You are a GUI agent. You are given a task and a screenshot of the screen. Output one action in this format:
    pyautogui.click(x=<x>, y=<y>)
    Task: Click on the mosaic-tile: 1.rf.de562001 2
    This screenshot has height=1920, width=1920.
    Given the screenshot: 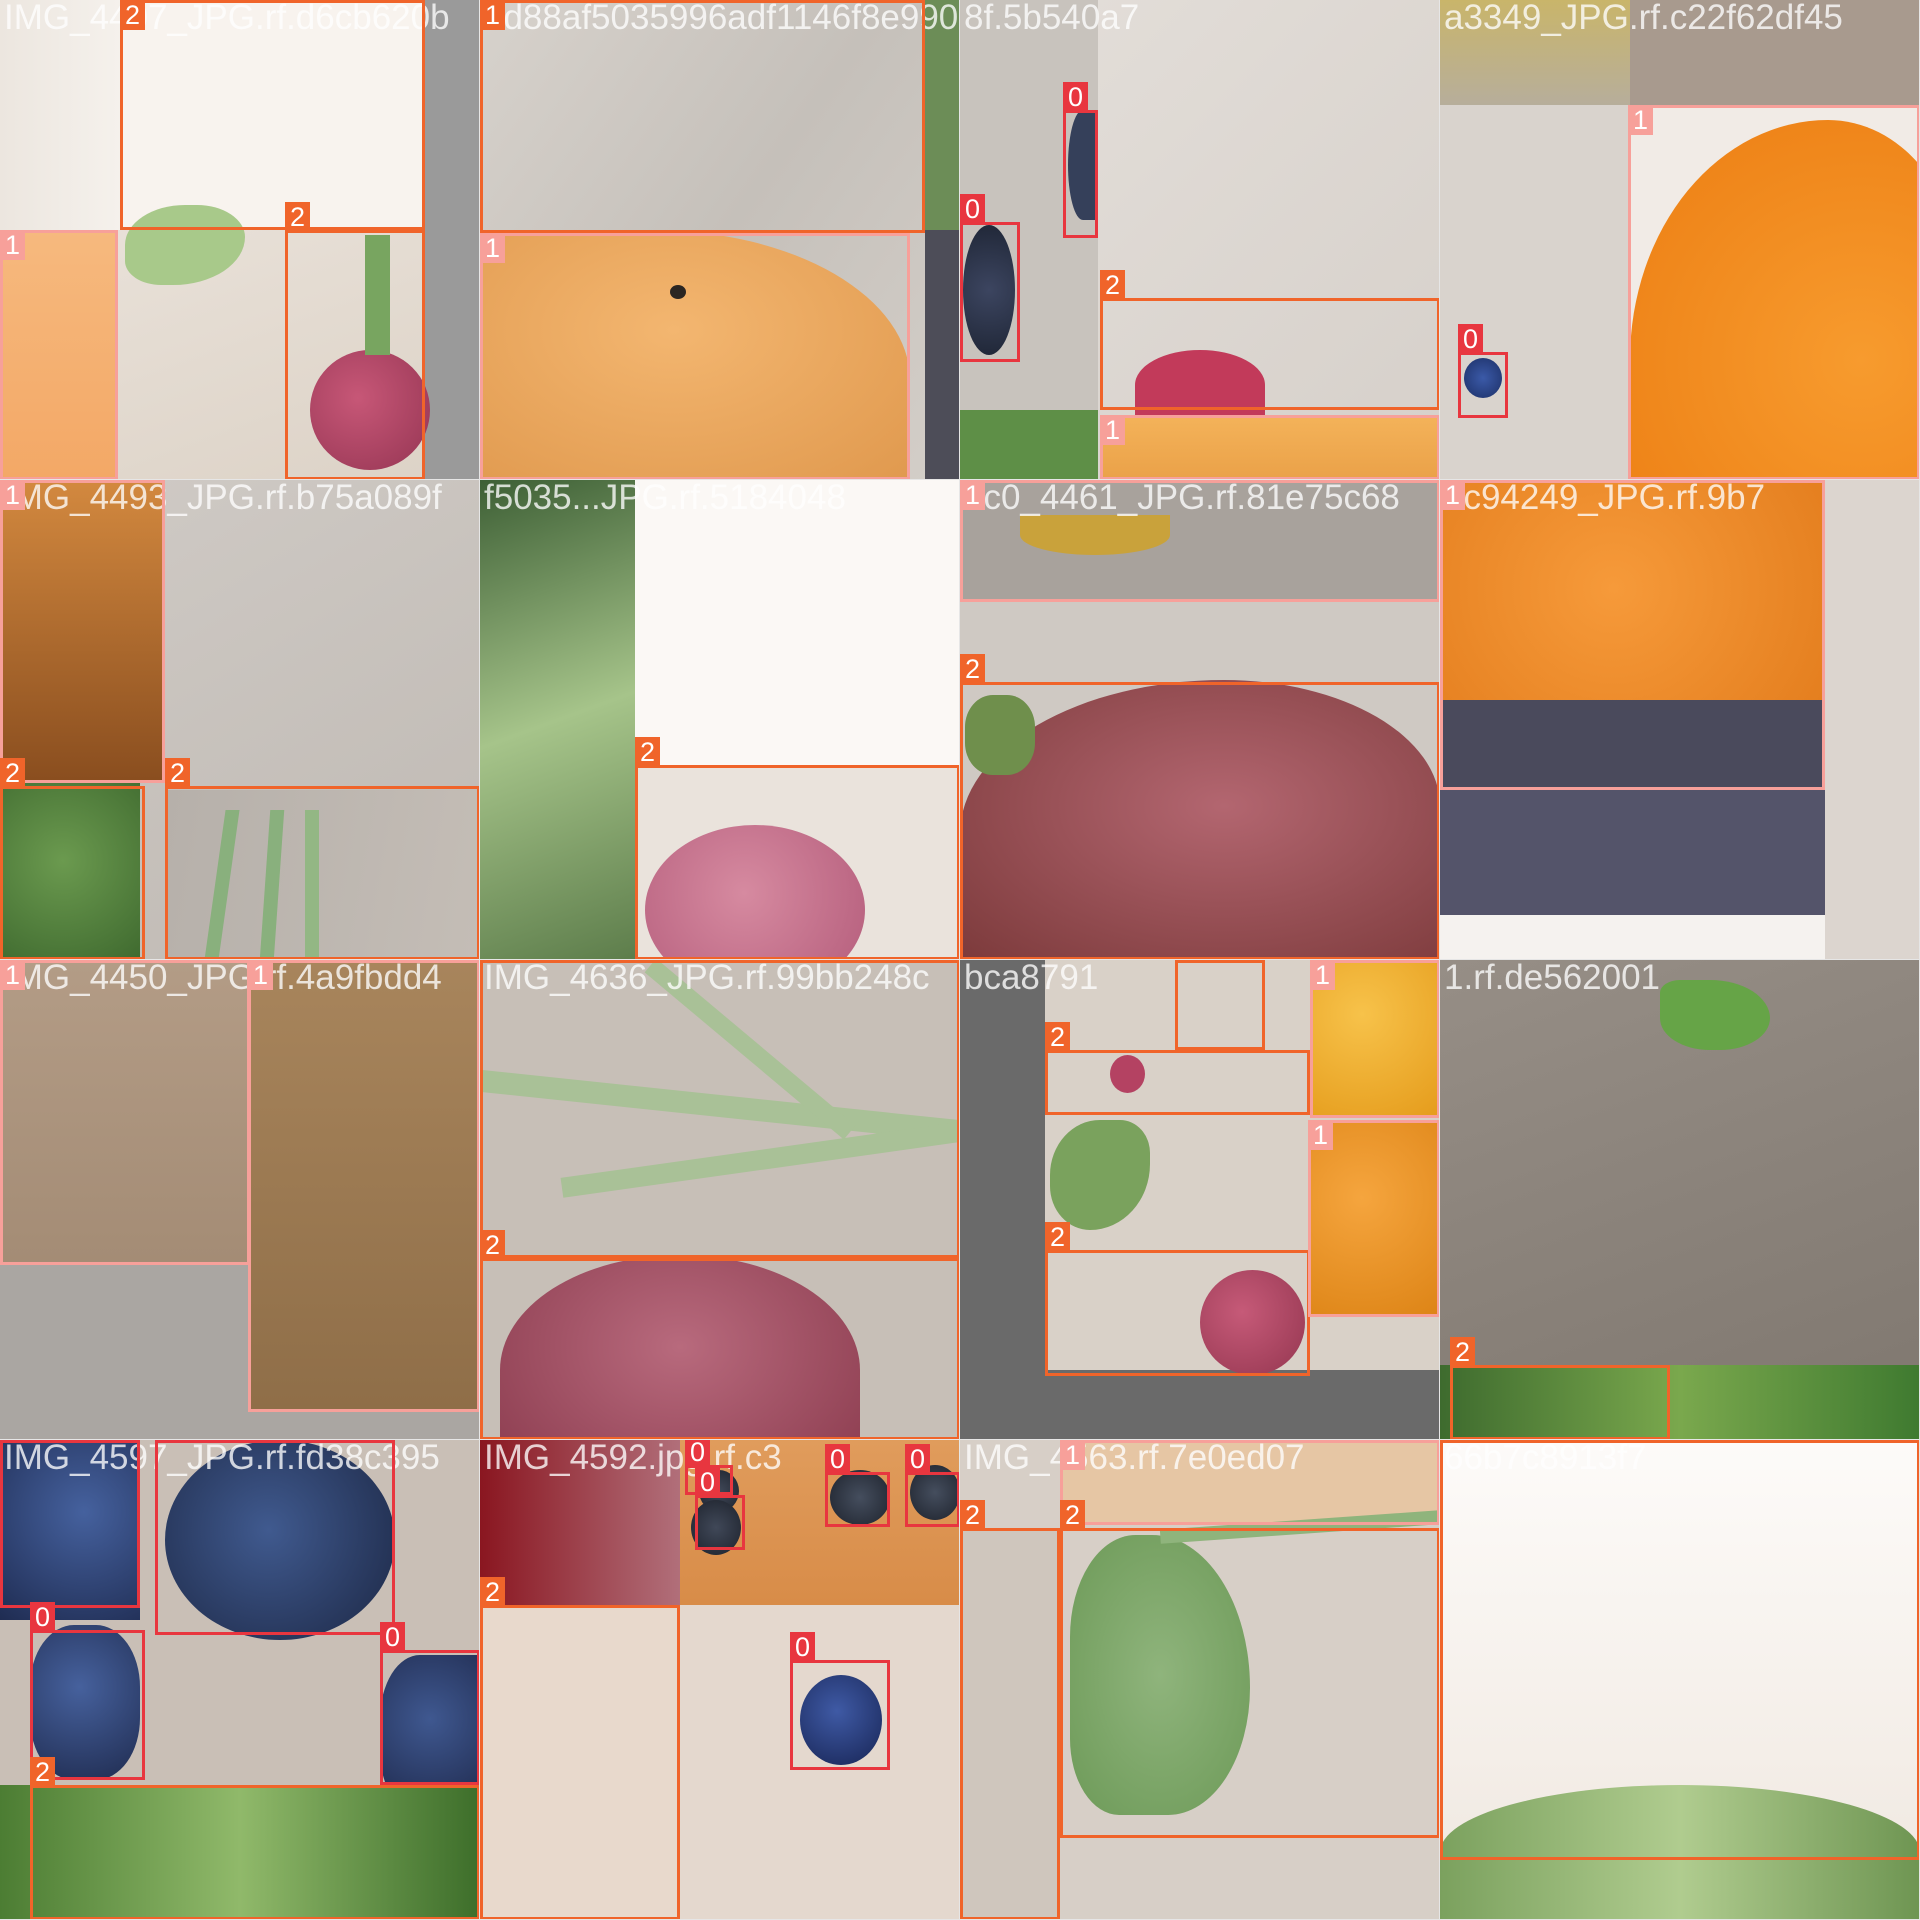 What is the action you would take?
    pyautogui.click(x=1680, y=1200)
    